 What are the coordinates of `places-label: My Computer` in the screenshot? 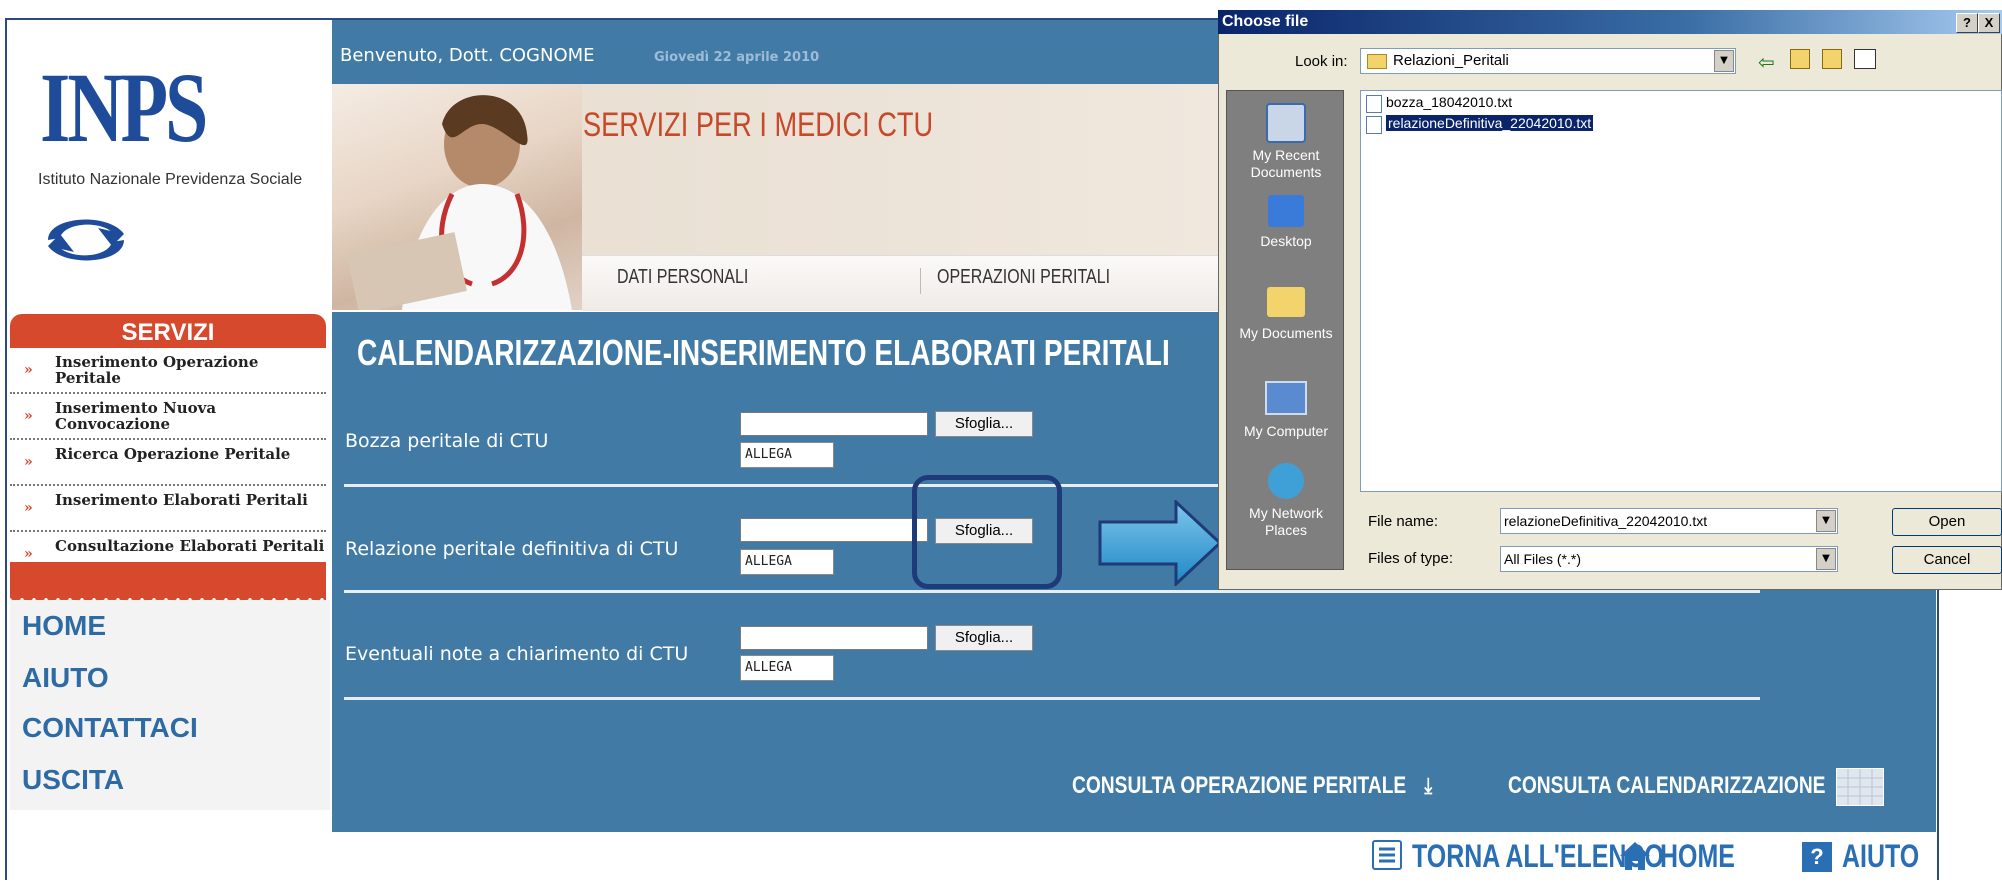 It's located at (1286, 431).